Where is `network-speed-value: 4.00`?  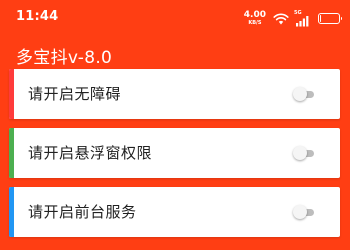
network-speed-value: 4.00 is located at coordinates (254, 14).